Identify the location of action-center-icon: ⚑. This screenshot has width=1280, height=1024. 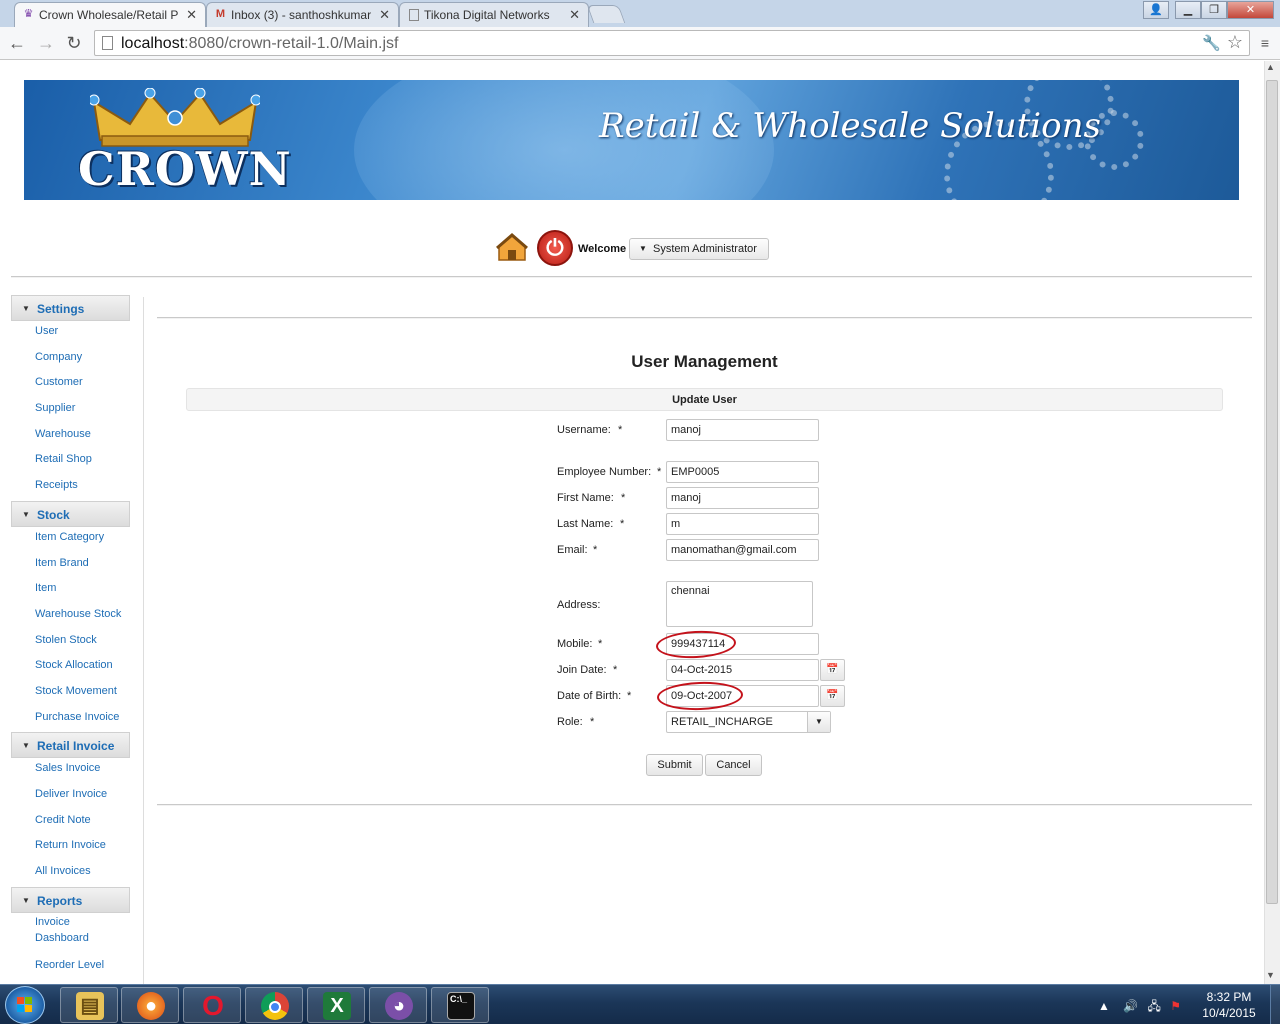
(1175, 1006).